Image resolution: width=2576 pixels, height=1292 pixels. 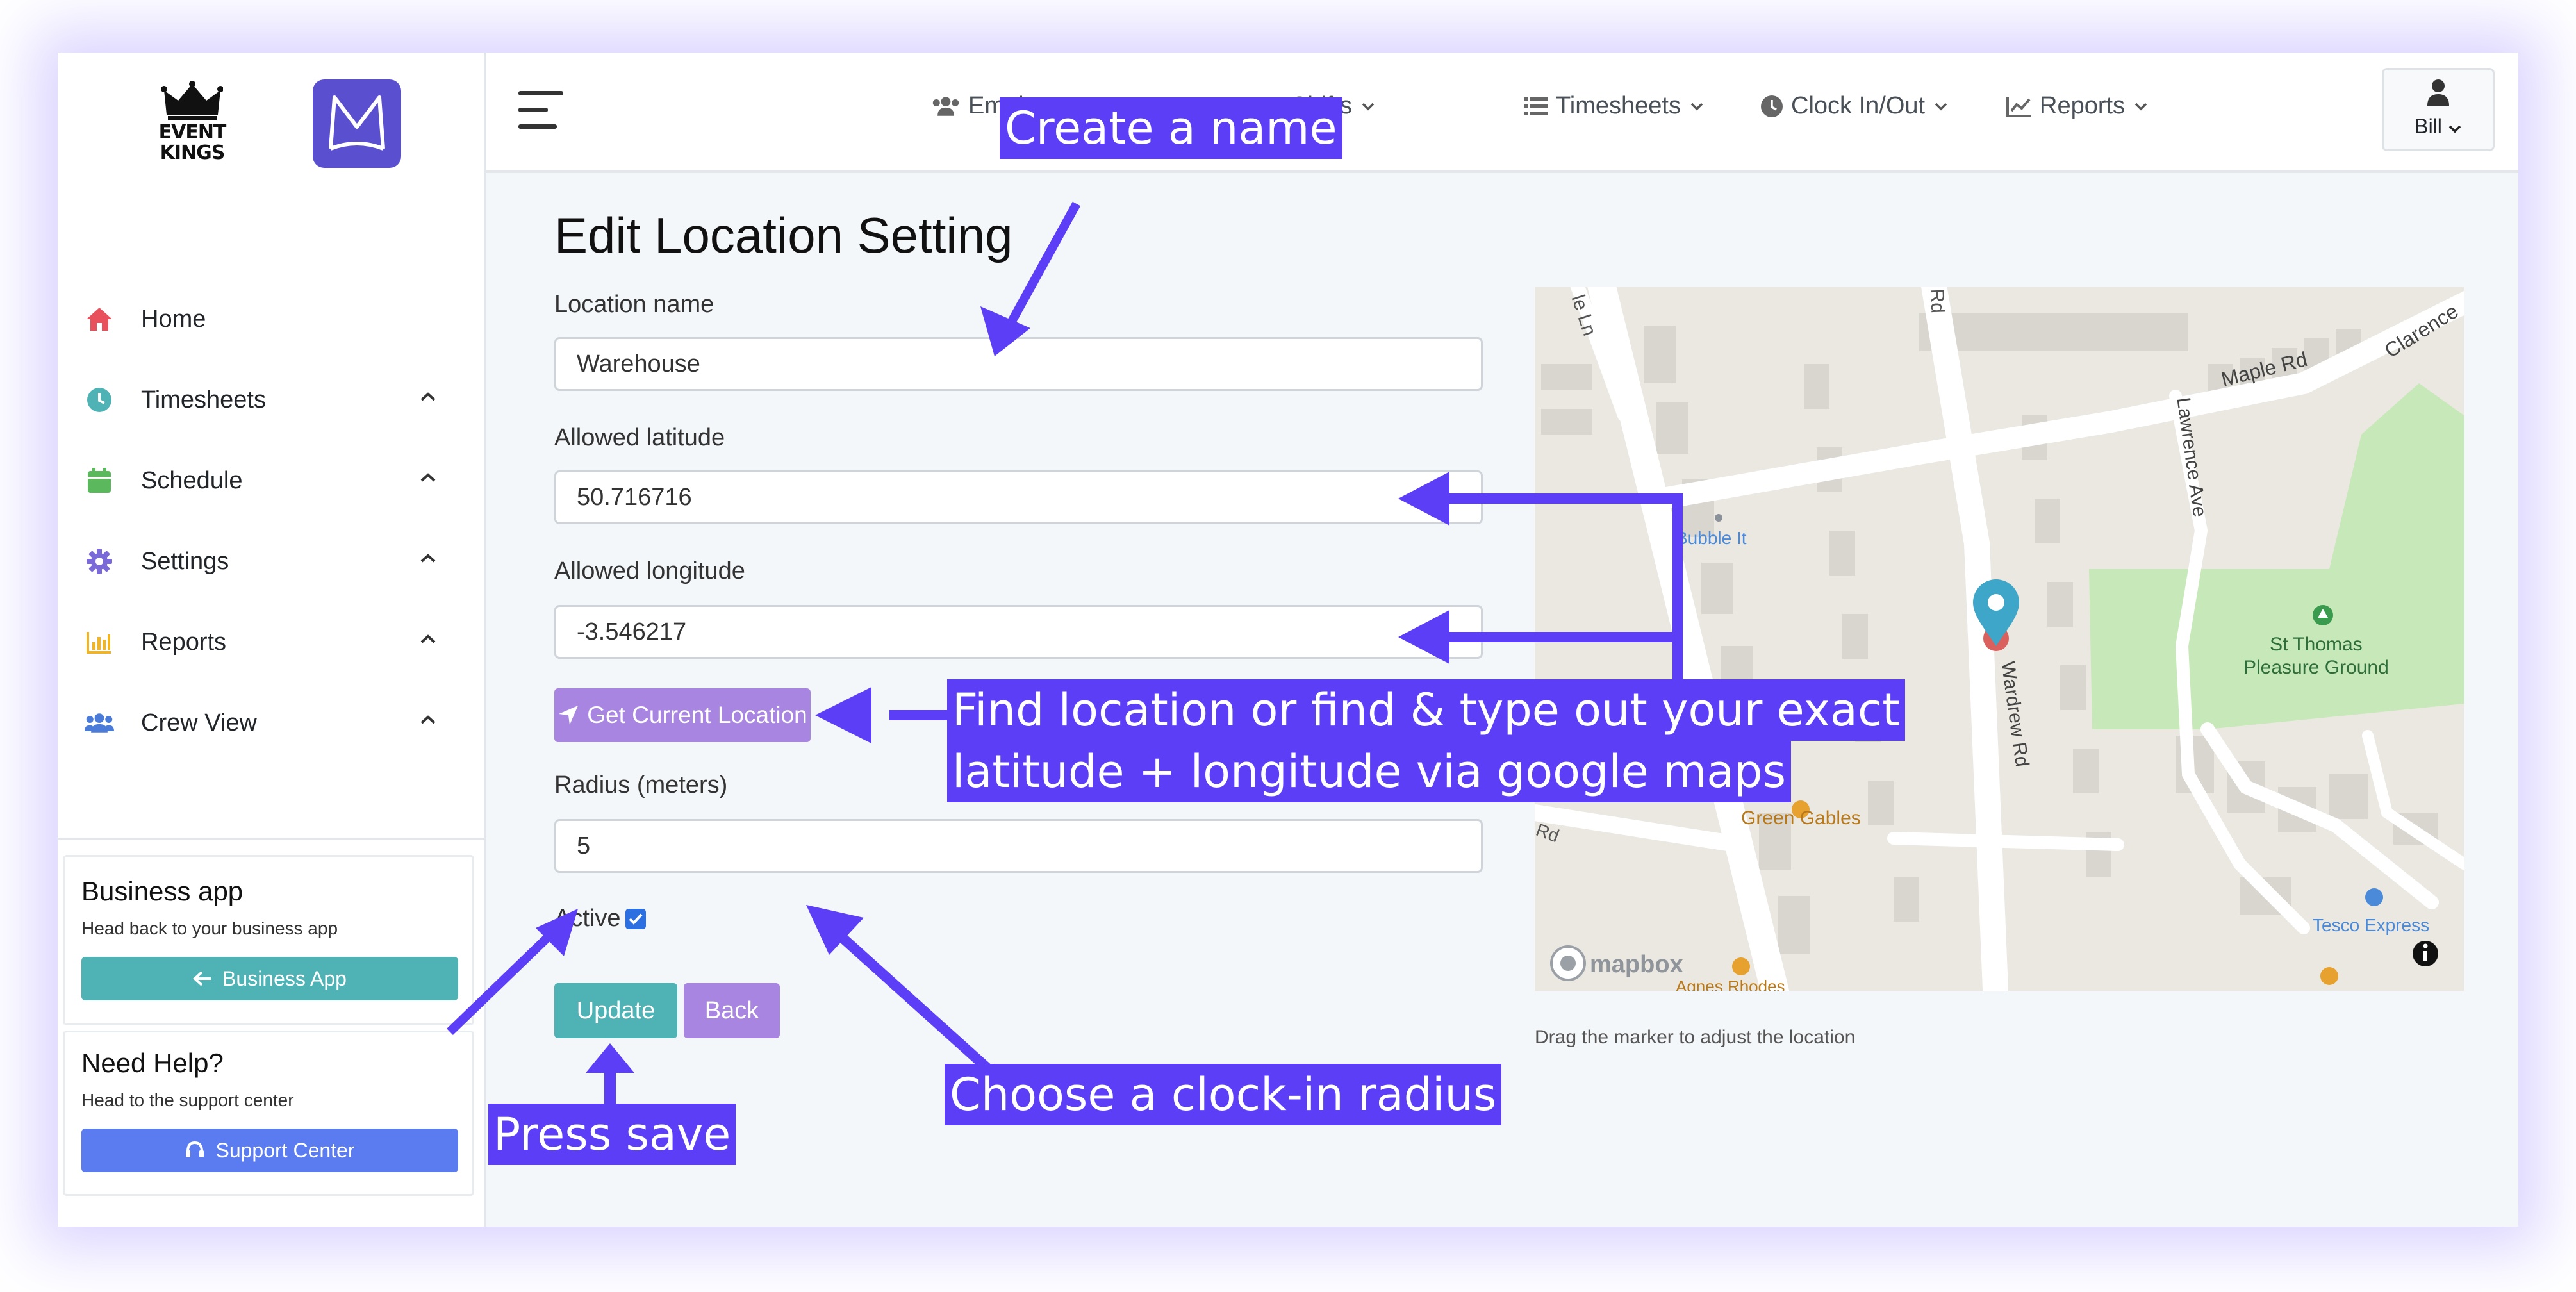 I want to click on app-logo-m, so click(x=357, y=124).